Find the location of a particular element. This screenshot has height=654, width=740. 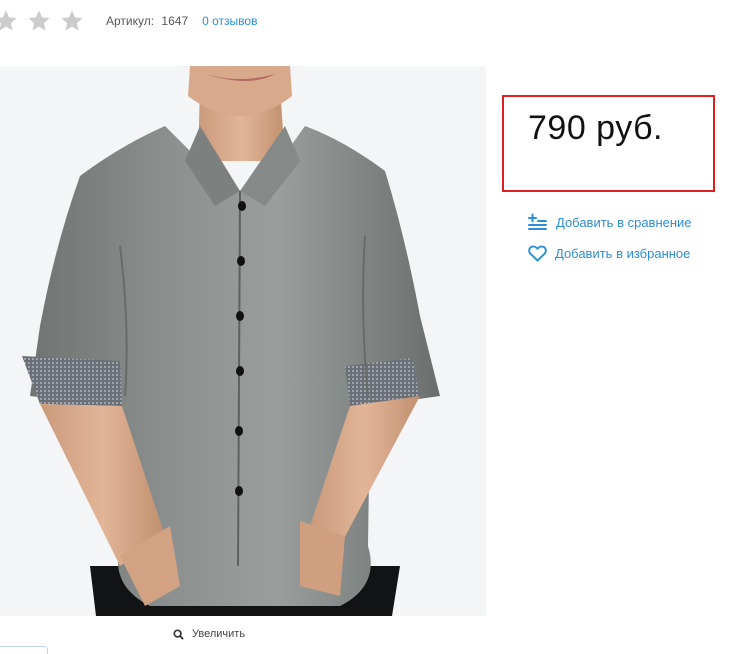

compare-icon is located at coordinates (537, 221).